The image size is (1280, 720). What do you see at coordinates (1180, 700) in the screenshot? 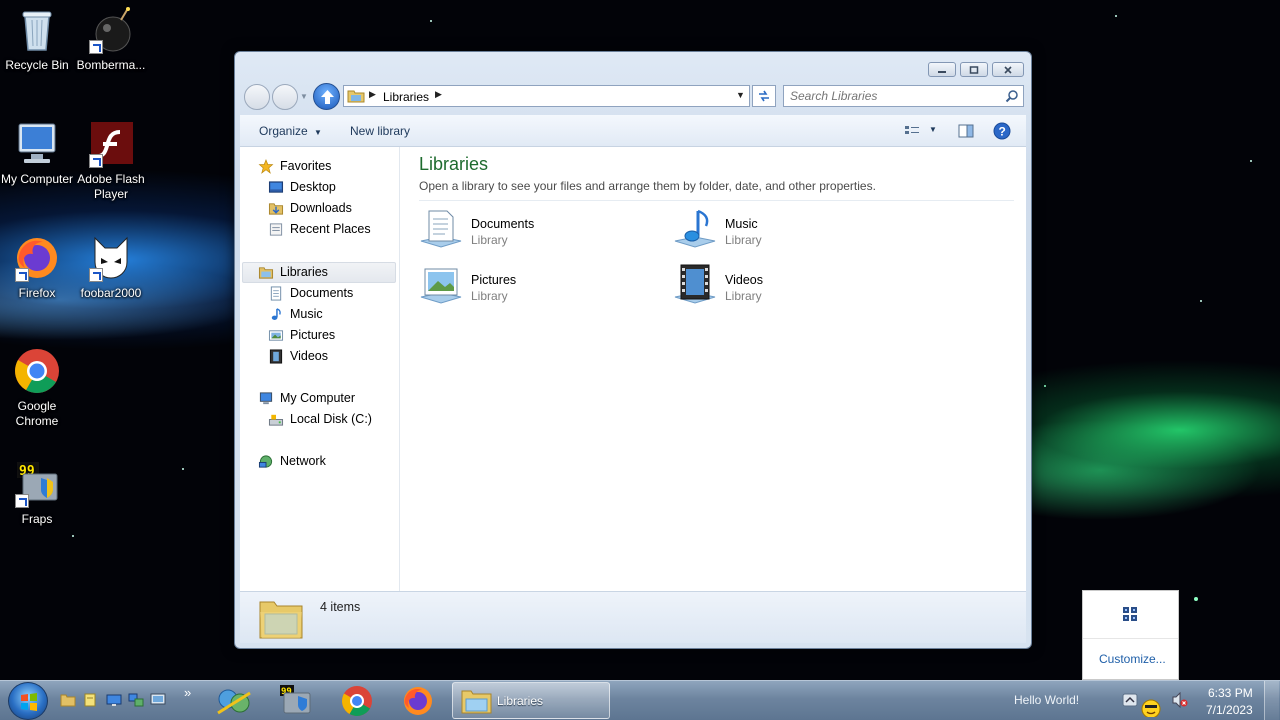
I see `volume-muted-icon` at bounding box center [1180, 700].